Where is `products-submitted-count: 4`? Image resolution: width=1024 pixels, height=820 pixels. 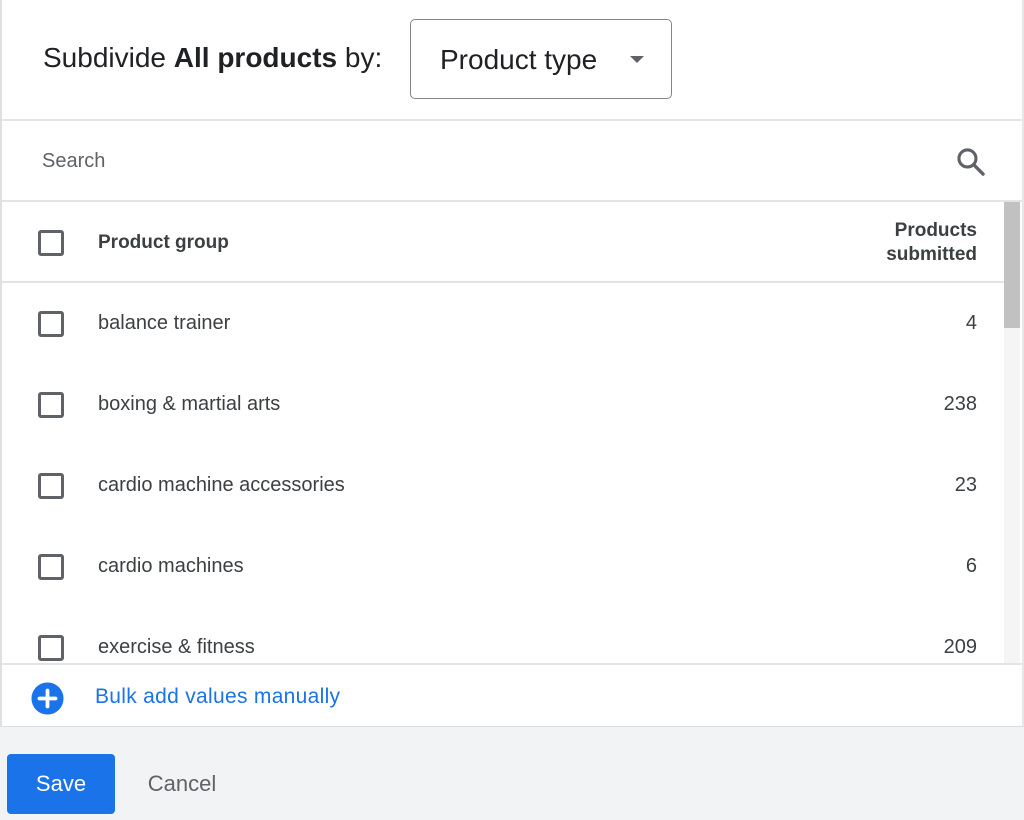
products-submitted-count: 4 is located at coordinates (971, 323).